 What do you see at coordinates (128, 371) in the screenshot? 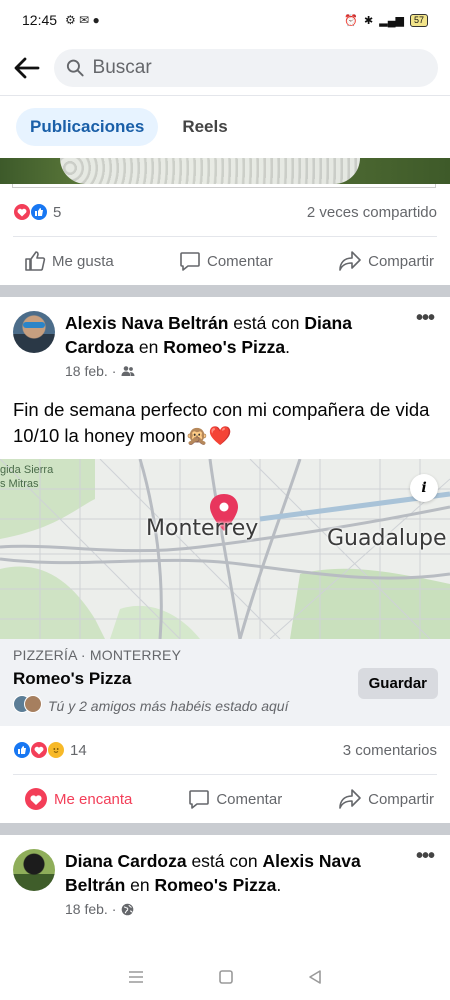
I see `friends-audience-icon` at bounding box center [128, 371].